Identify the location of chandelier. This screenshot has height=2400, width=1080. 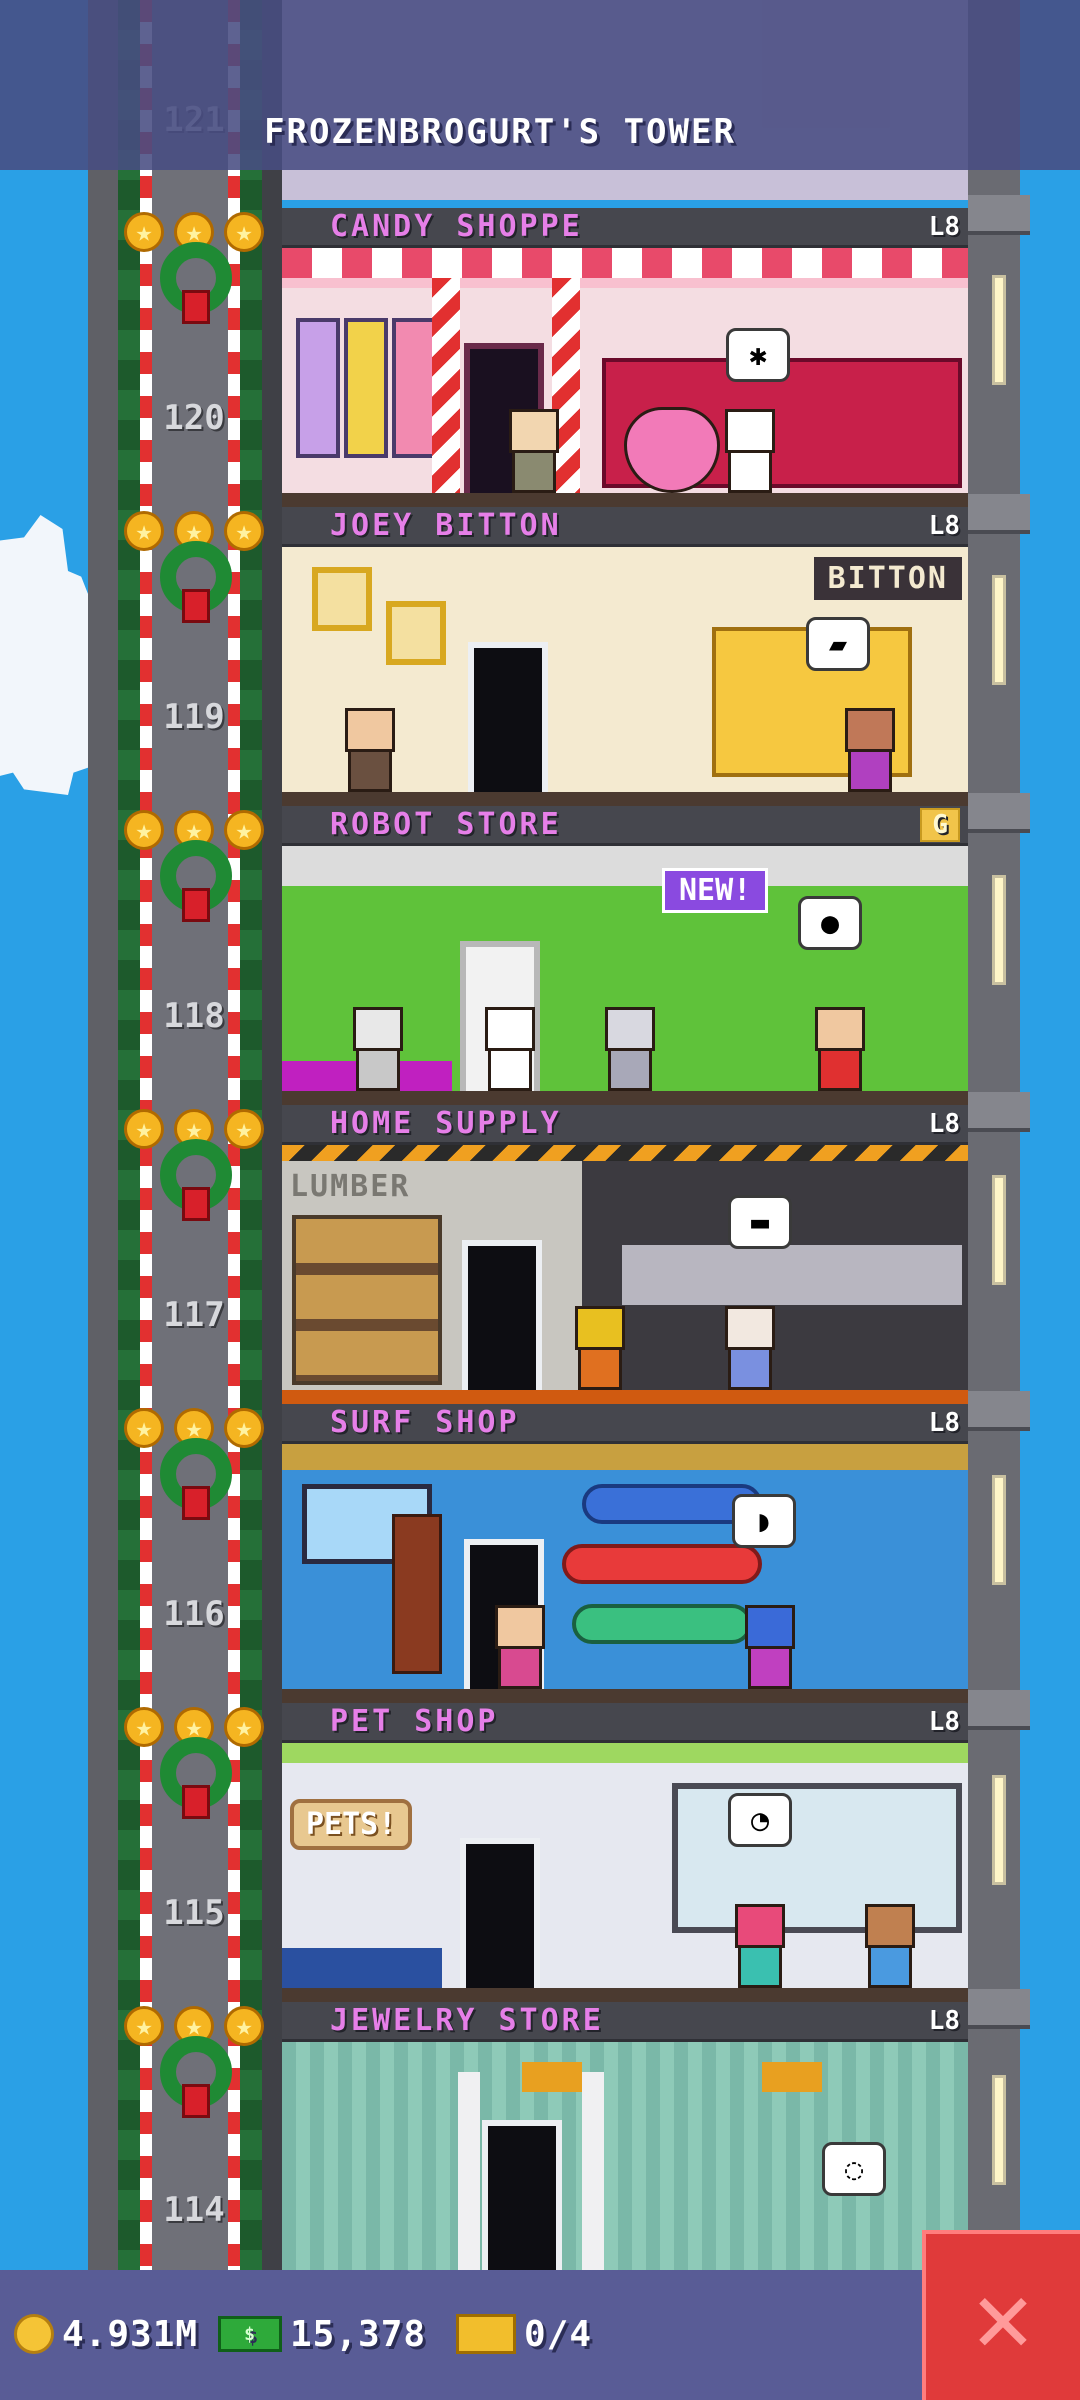
(792, 2077).